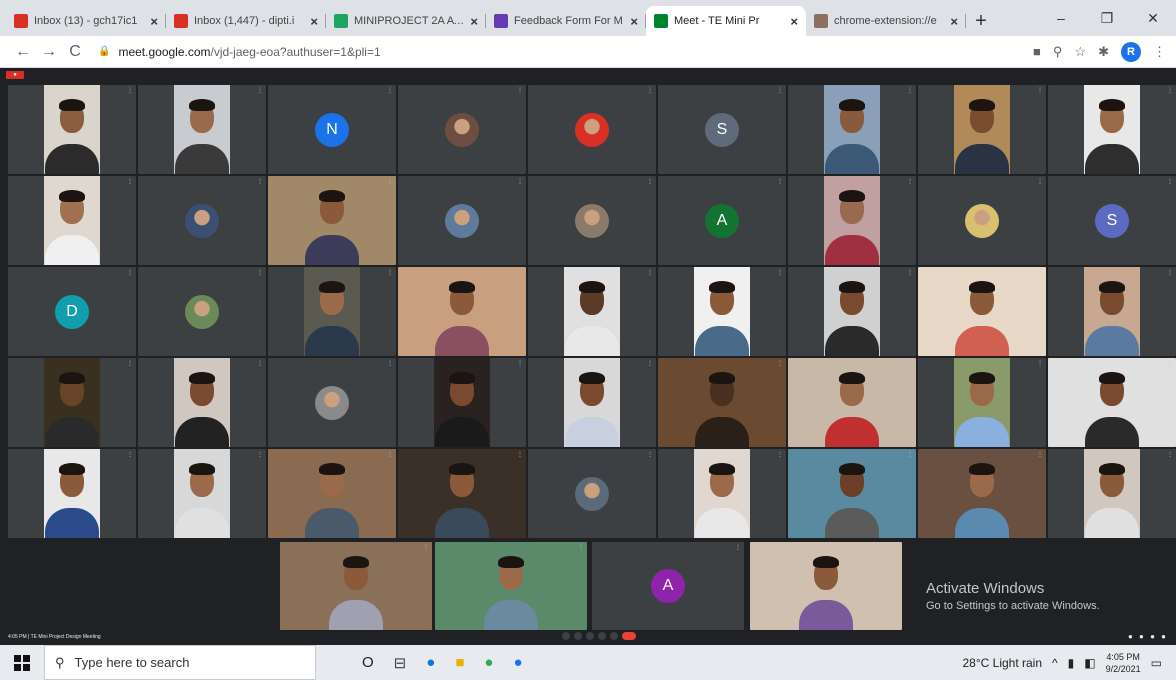 This screenshot has height=680, width=1176. What do you see at coordinates (981, 21) in the screenshot?
I see `new-tab-icon: +` at bounding box center [981, 21].